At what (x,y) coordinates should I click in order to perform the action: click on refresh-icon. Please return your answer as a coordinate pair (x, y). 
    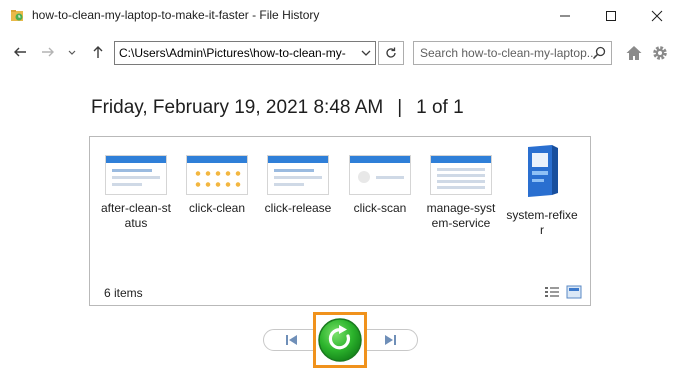
    Looking at the image, I should click on (391, 52).